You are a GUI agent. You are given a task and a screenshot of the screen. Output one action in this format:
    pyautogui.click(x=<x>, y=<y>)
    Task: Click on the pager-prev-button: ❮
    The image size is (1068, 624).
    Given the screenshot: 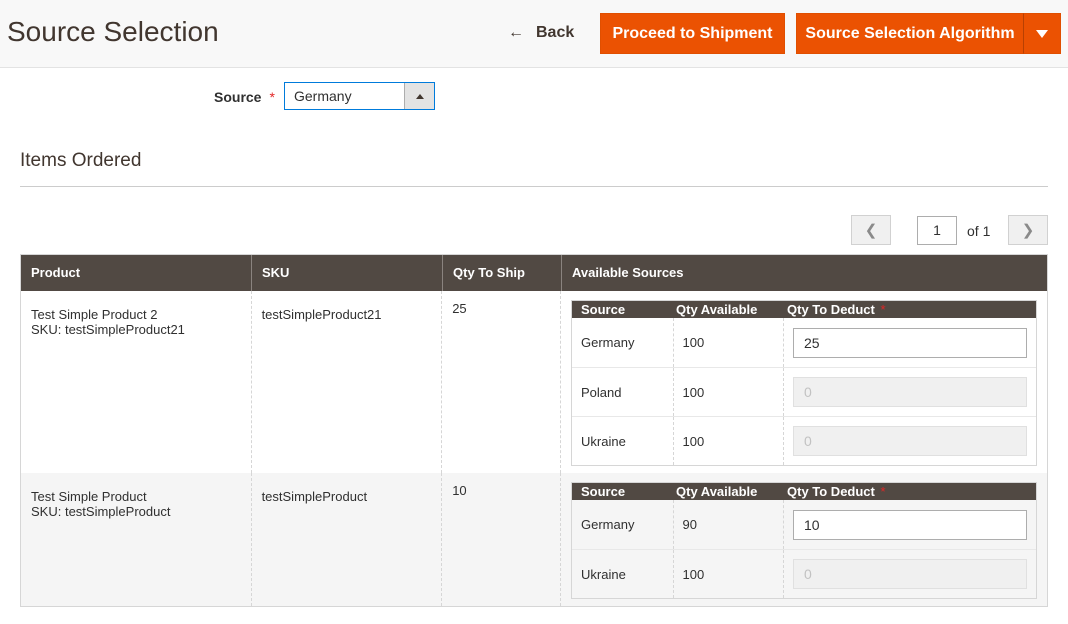 What is the action you would take?
    pyautogui.click(x=871, y=230)
    